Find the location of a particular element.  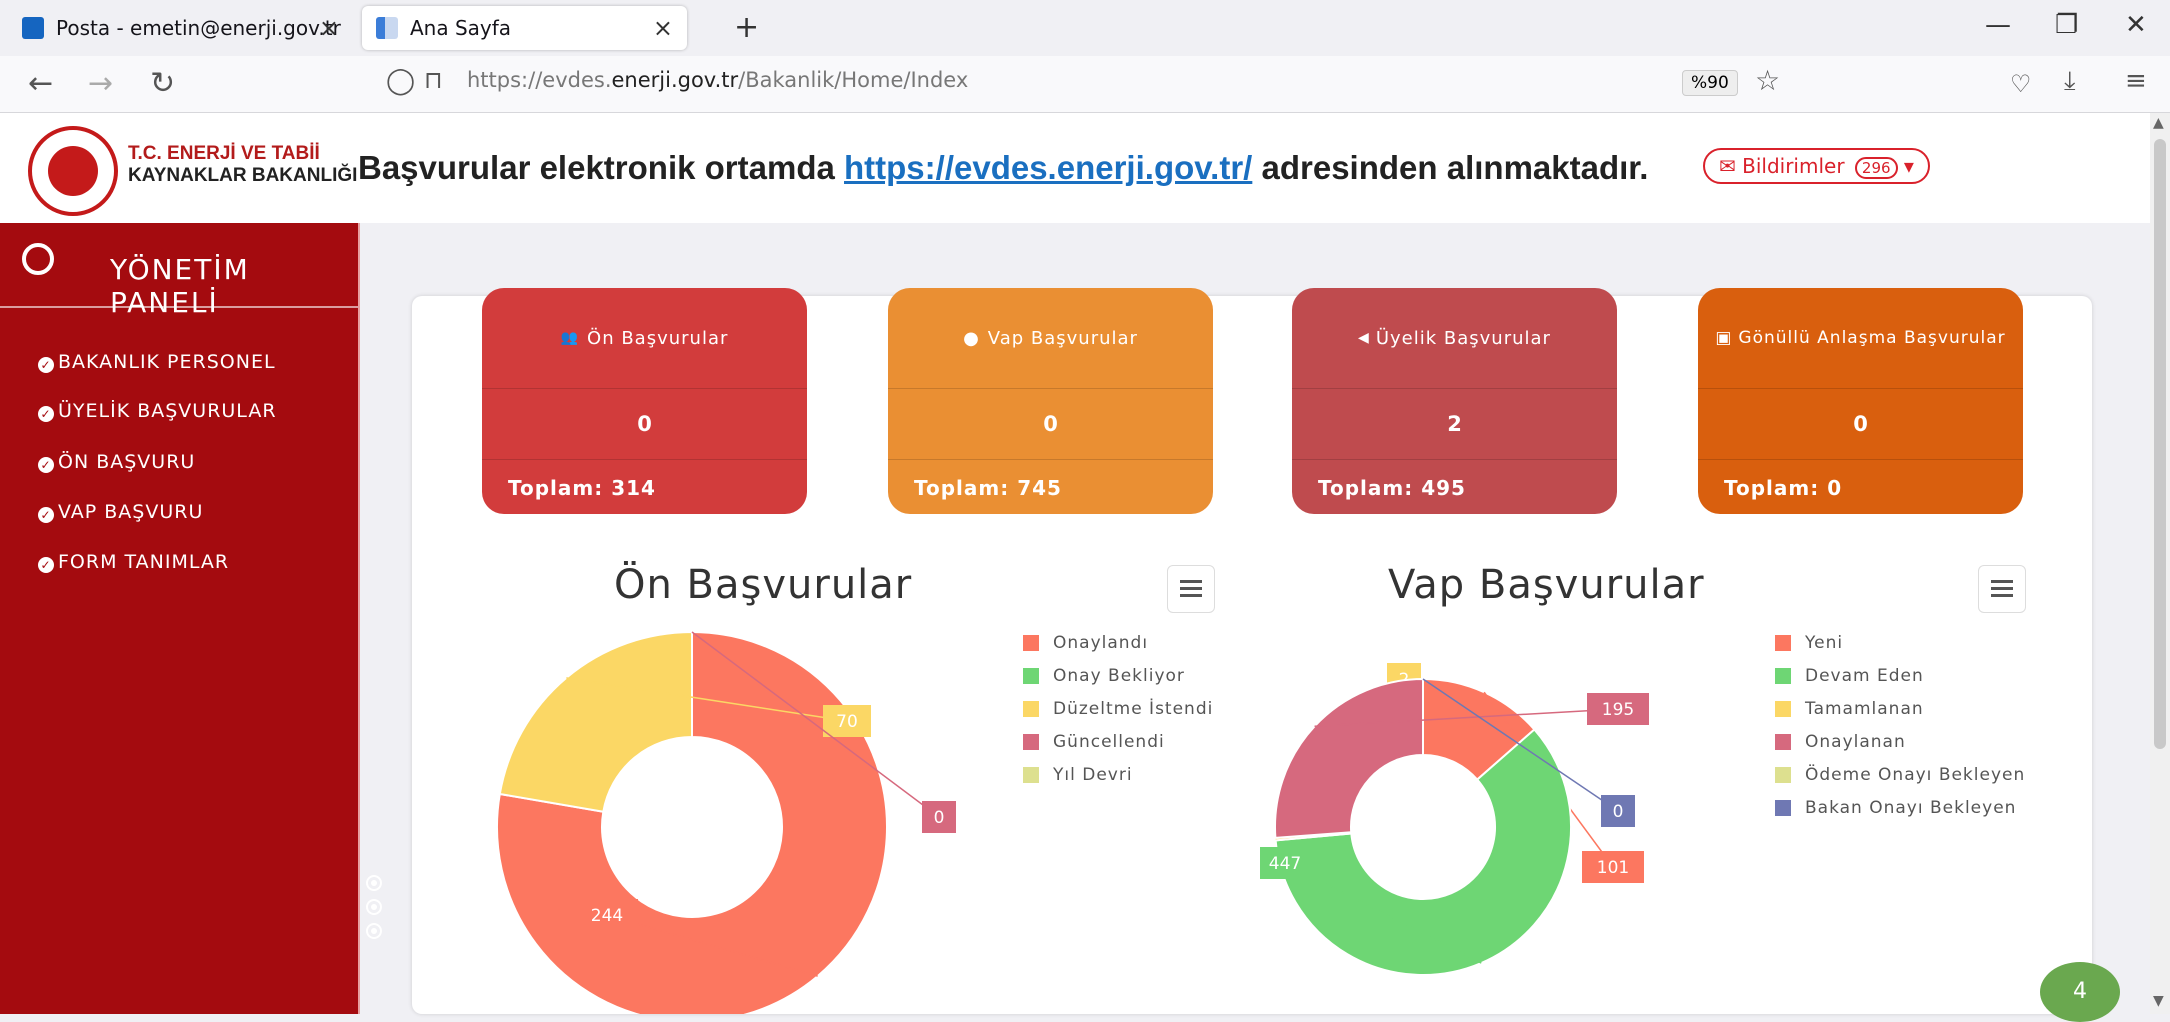

legend-item: Onay Bekliyor is located at coordinates (1118, 675).